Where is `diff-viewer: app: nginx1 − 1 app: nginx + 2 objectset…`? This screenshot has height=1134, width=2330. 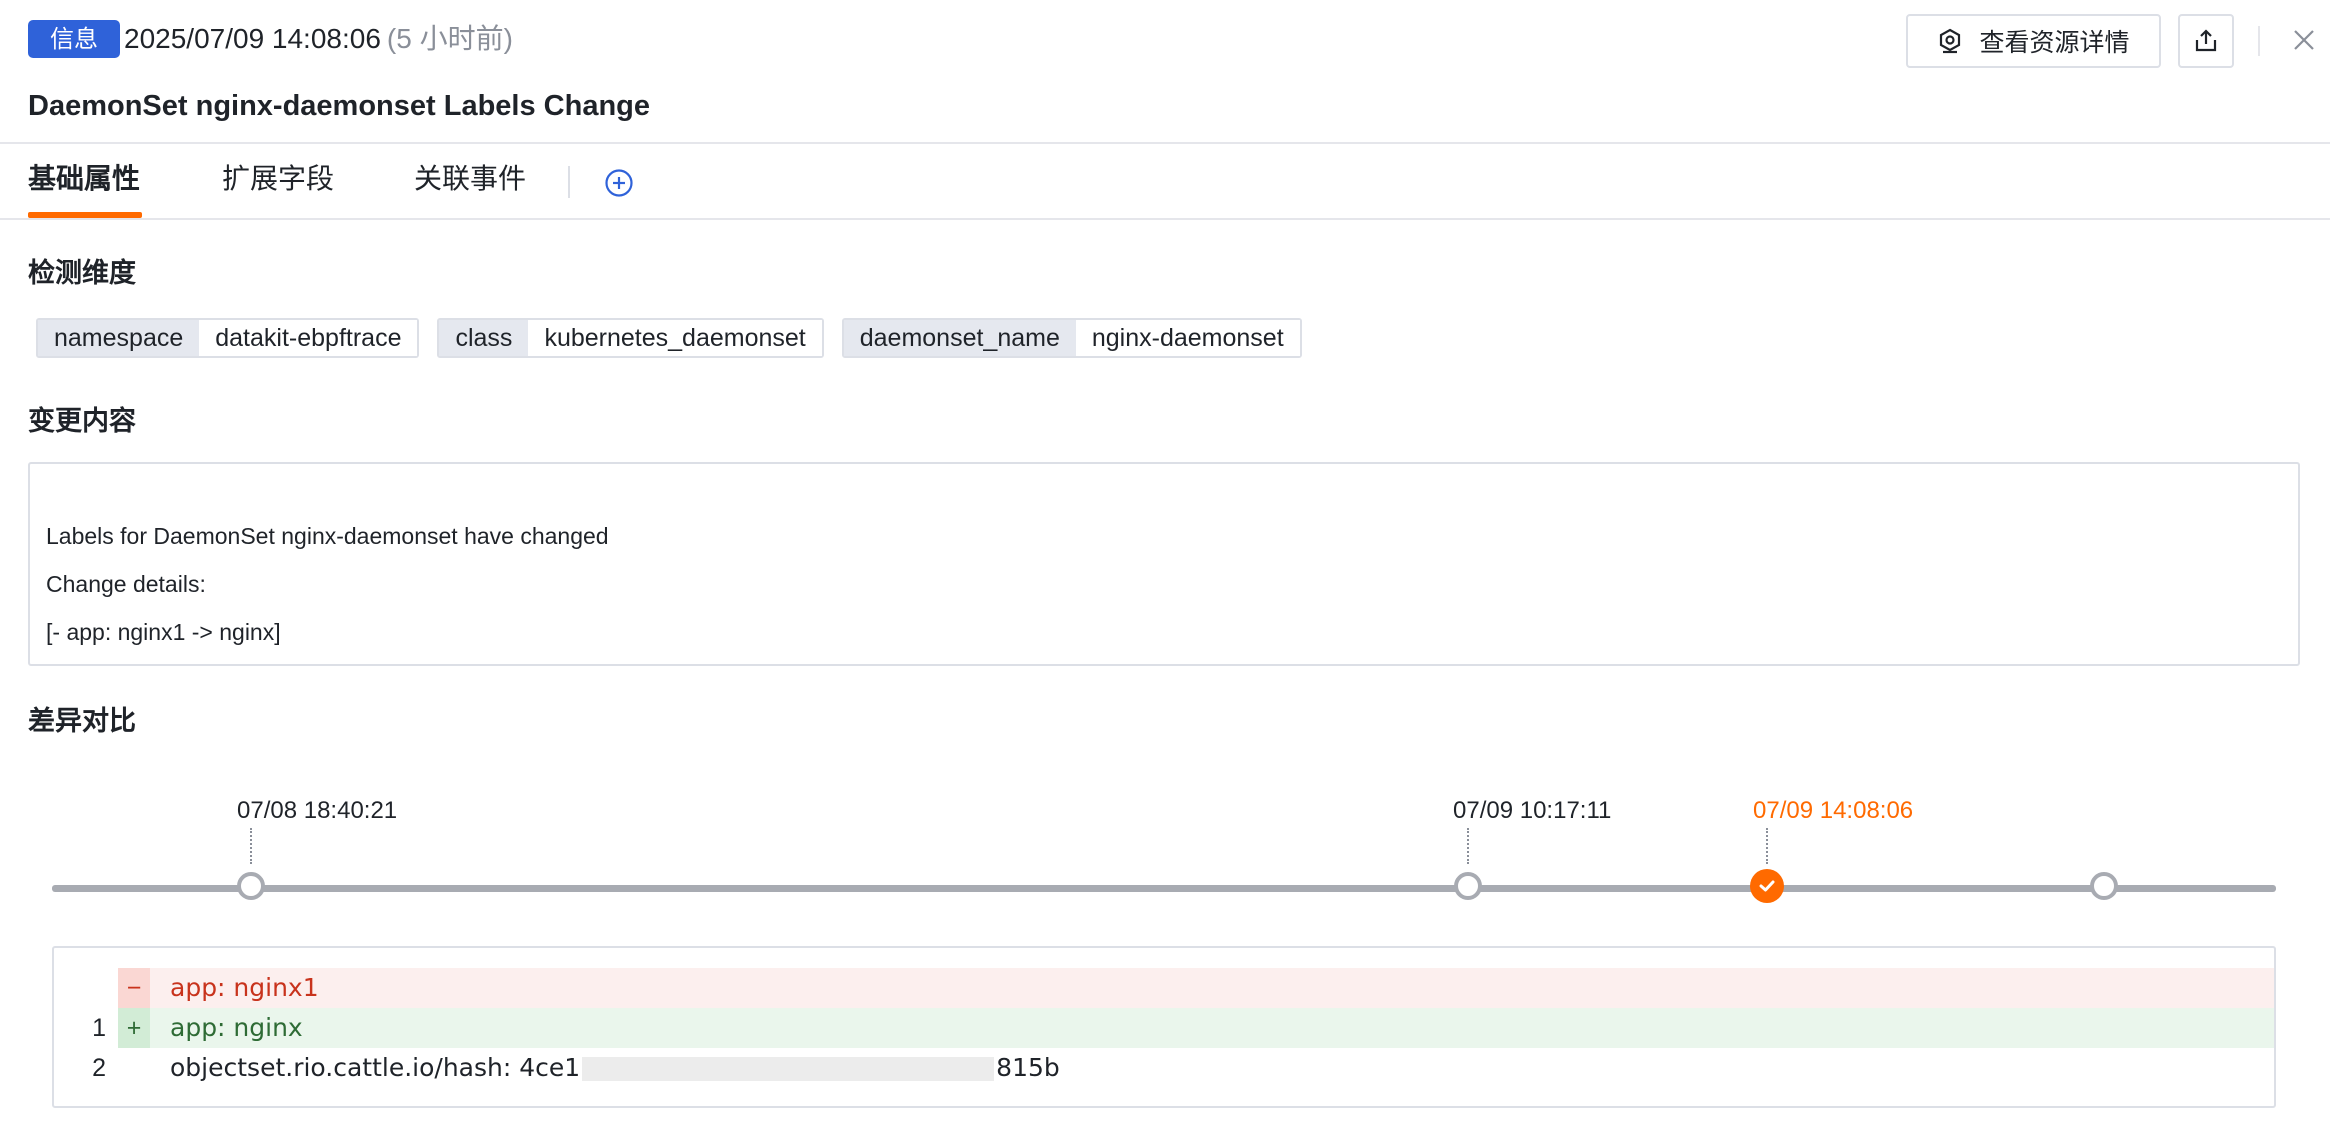 diff-viewer: app: nginx1 − 1 app: nginx + 2 objectset… is located at coordinates (1164, 1027).